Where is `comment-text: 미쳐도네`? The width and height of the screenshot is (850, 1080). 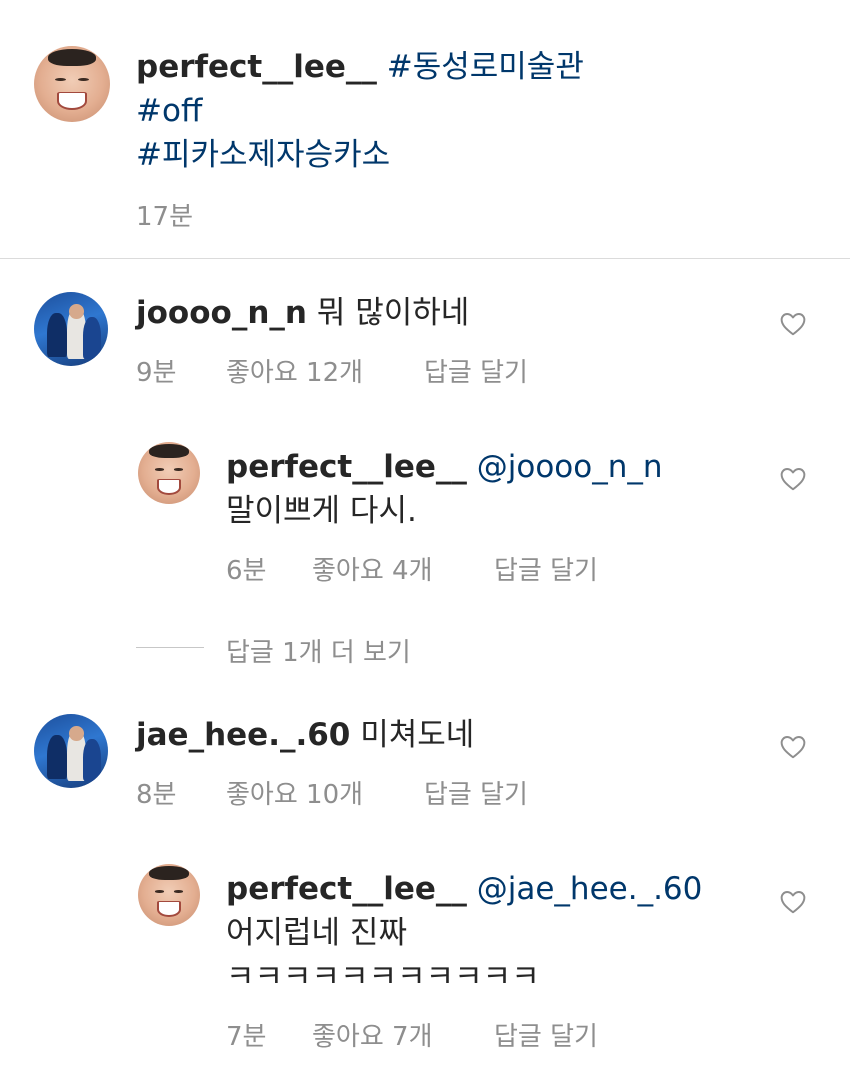
comment-text: 미쳐도네 is located at coordinates (417, 735).